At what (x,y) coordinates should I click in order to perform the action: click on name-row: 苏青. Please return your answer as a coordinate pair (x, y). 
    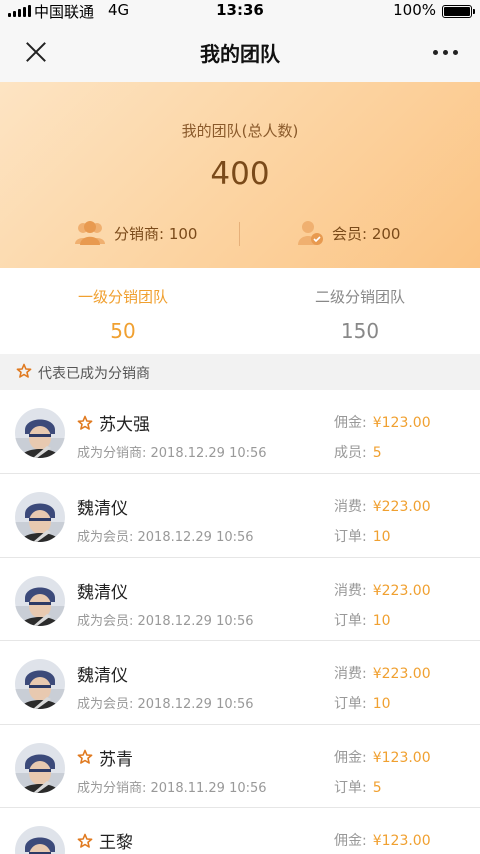
    Looking at the image, I should click on (105, 757).